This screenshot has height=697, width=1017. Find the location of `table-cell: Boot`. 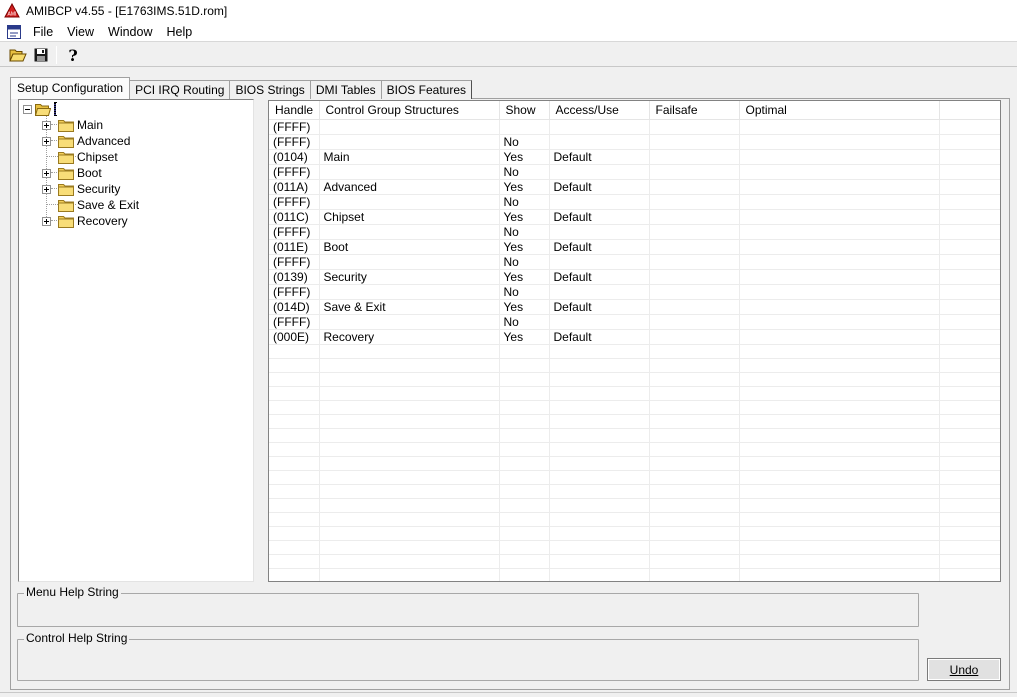

table-cell: Boot is located at coordinates (409, 247).